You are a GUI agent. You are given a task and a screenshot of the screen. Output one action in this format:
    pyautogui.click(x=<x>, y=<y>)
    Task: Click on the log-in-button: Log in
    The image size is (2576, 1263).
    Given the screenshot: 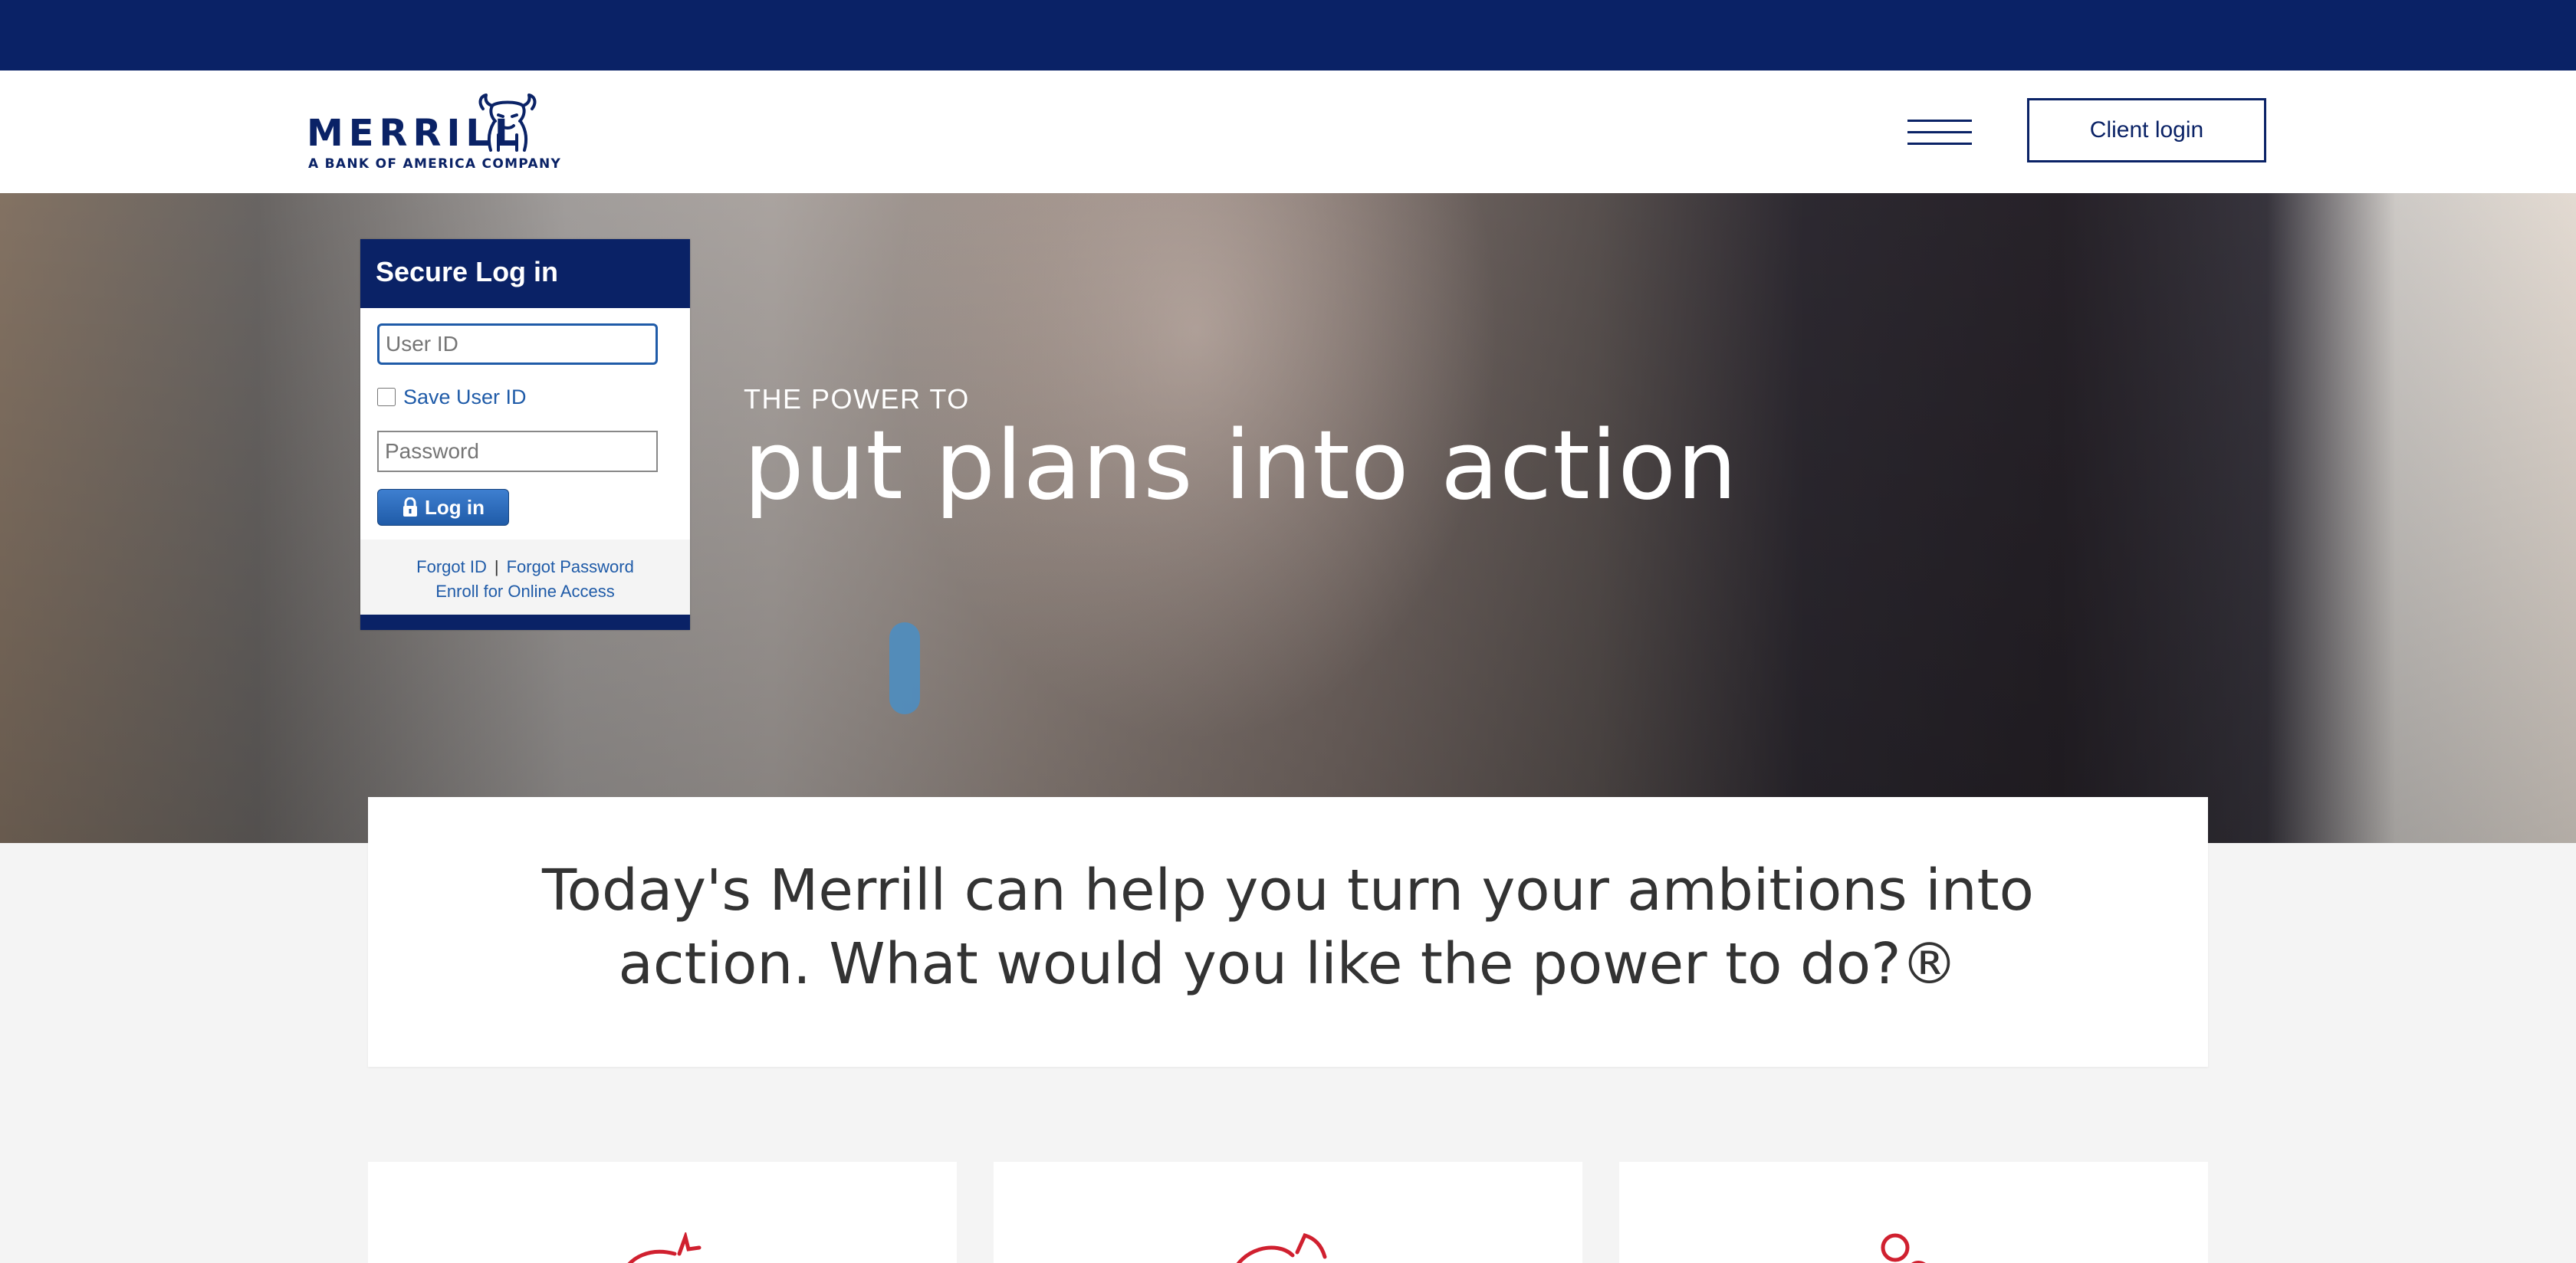 What is the action you would take?
    pyautogui.click(x=443, y=507)
    